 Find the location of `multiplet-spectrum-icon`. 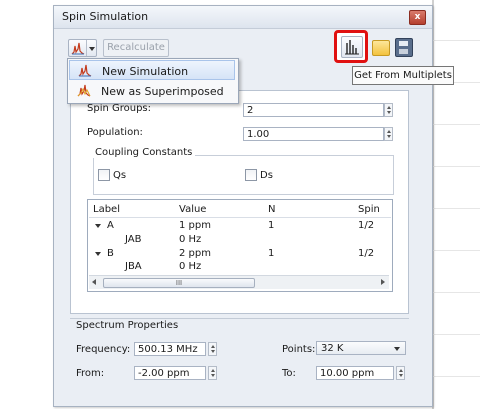

multiplet-spectrum-icon is located at coordinates (352, 47).